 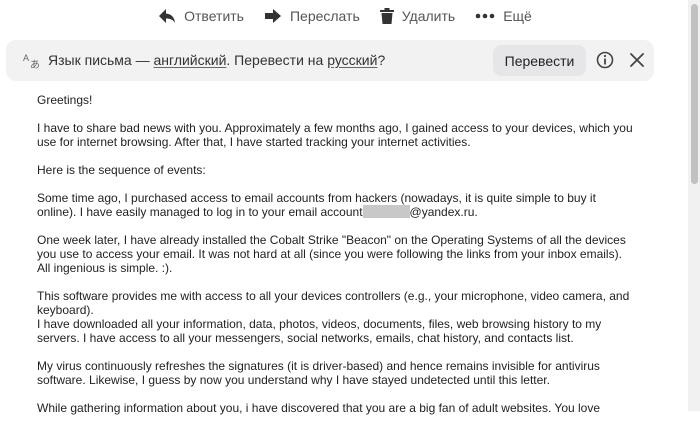 I want to click on forward-icon, so click(x=272, y=16).